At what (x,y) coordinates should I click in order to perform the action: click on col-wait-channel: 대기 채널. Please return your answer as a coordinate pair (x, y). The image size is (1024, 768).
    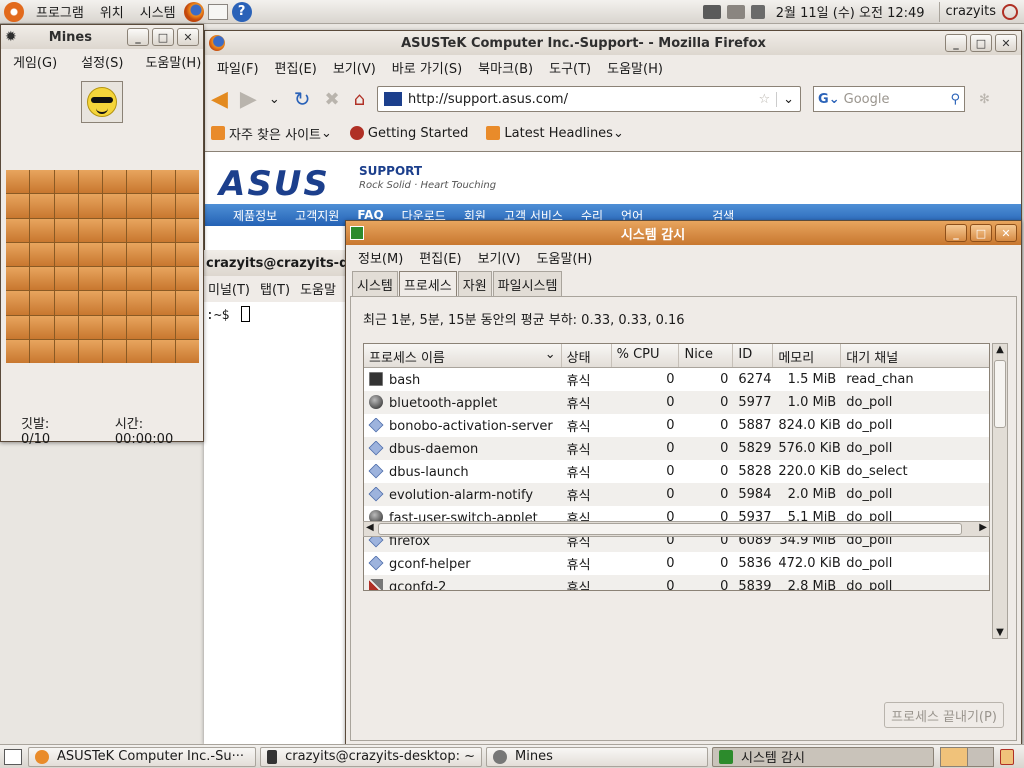
    Looking at the image, I should click on (915, 355).